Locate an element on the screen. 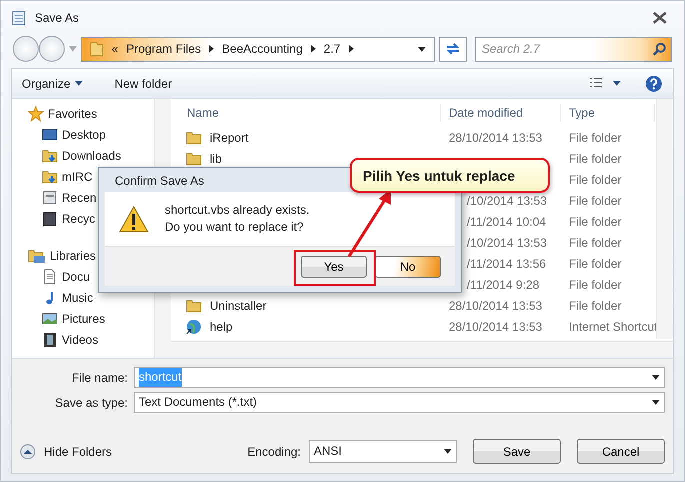  date-modified: /11/2014 10:04 is located at coordinates (506, 221).